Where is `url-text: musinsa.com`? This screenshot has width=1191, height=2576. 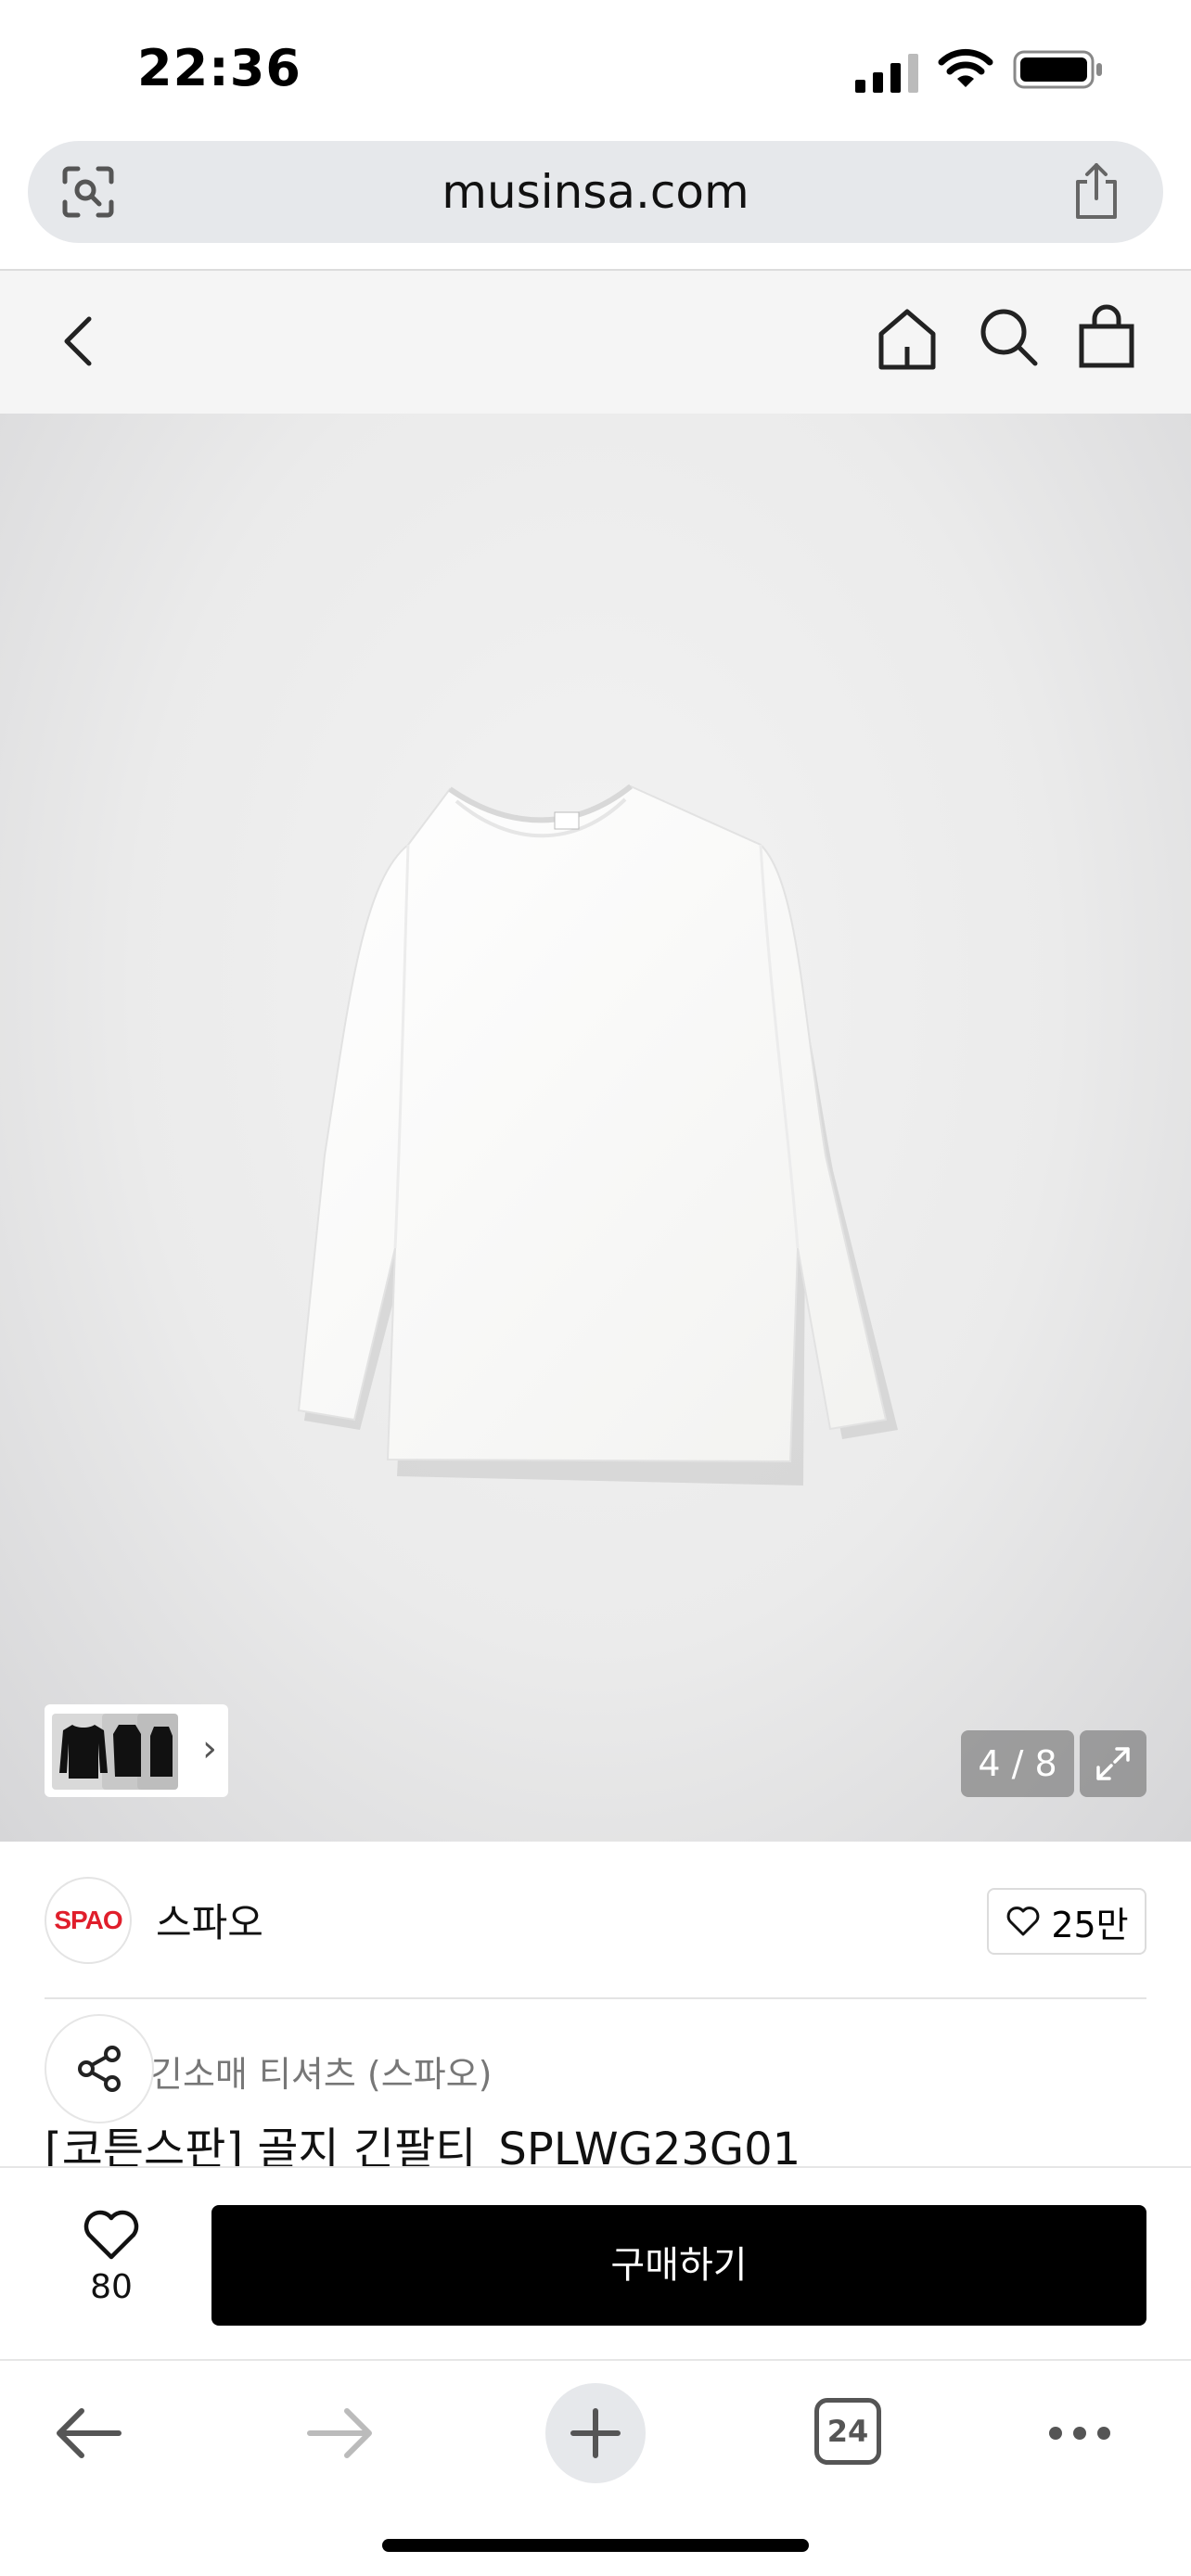 url-text: musinsa.com is located at coordinates (595, 192).